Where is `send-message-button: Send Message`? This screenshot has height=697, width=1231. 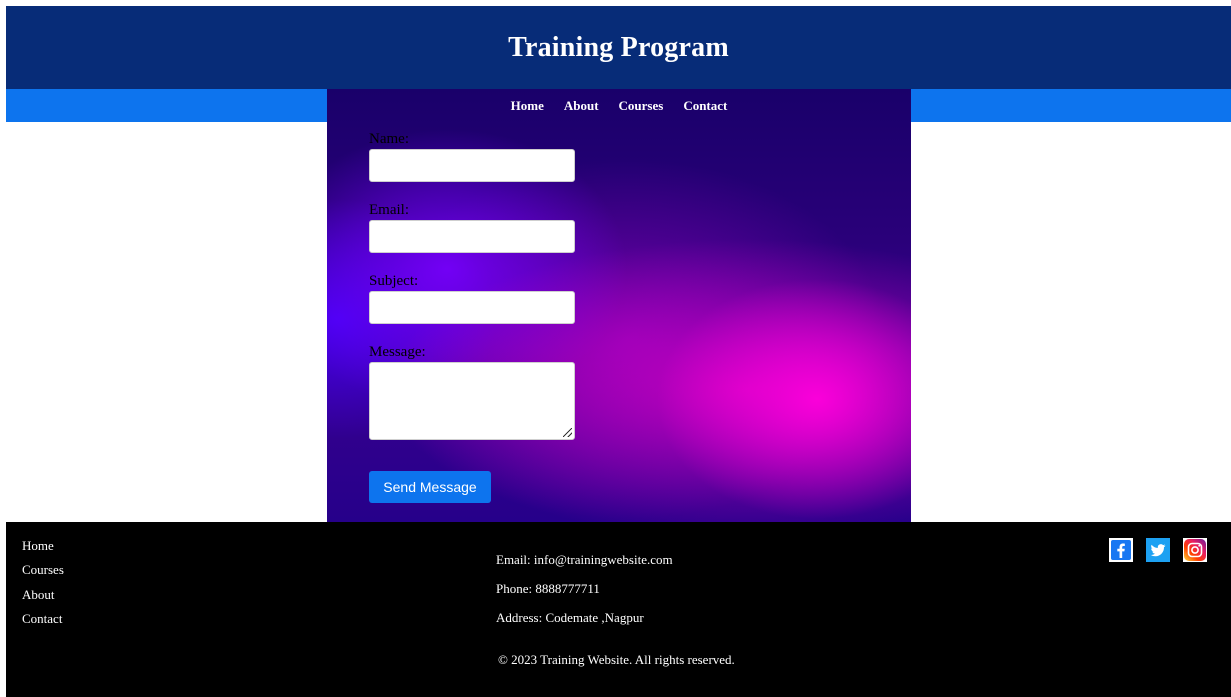 send-message-button: Send Message is located at coordinates (430, 487).